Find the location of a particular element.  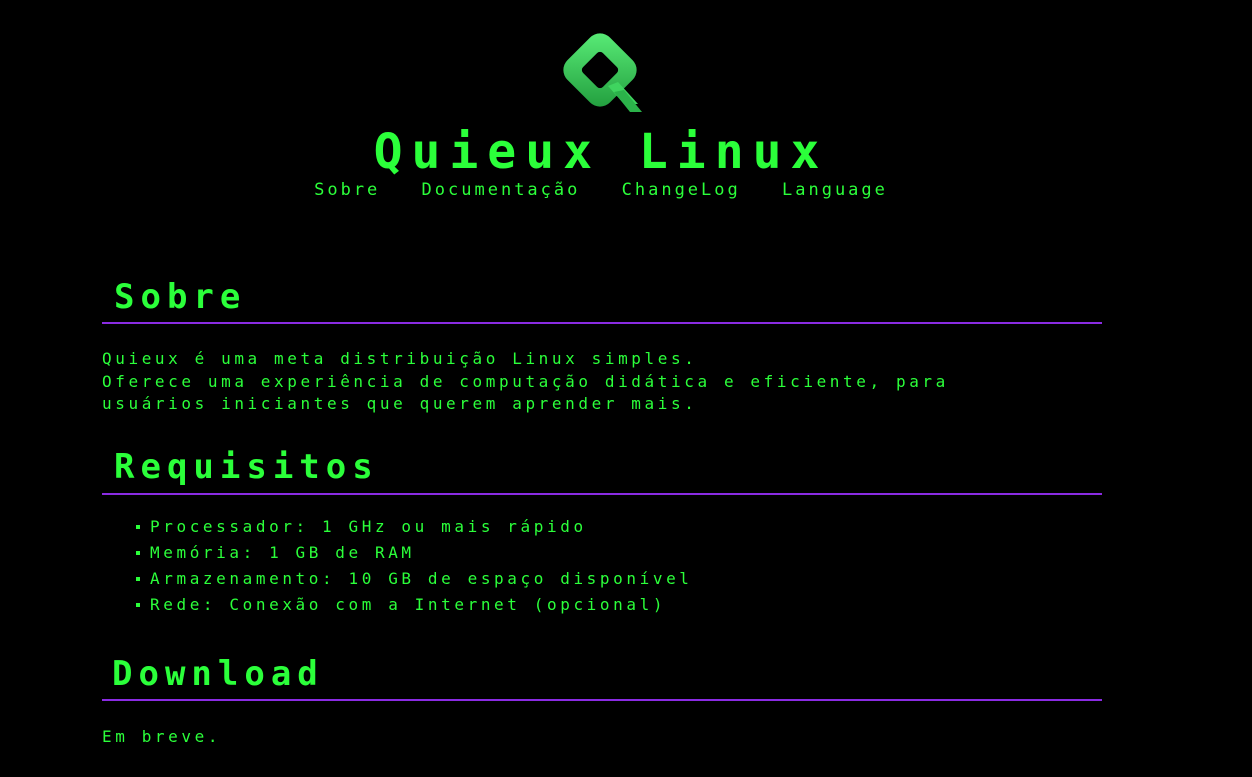

nav-link-sobre: Sobre is located at coordinates (347, 190).